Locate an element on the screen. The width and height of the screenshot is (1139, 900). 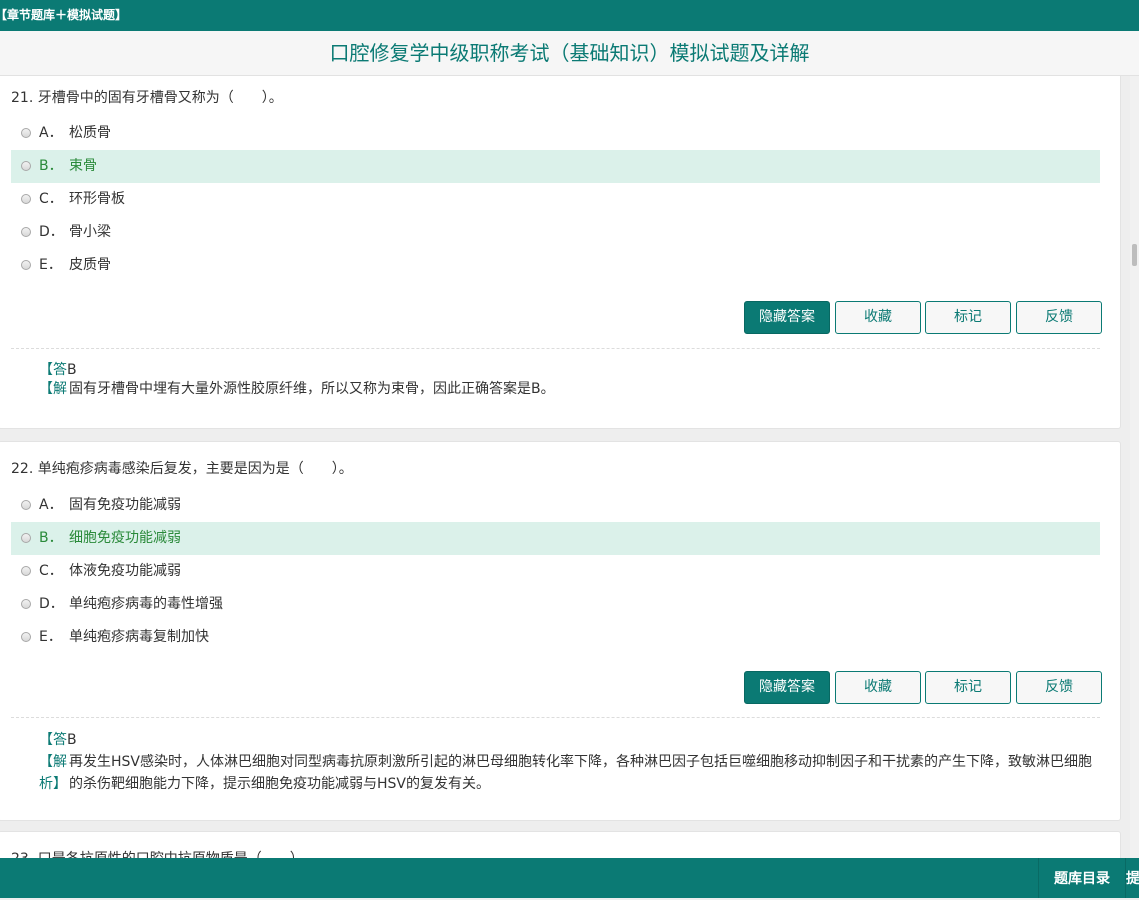
question-stem: 23. 口是各抗原性的口腔中抗原物质是（ ） is located at coordinates (157, 853).